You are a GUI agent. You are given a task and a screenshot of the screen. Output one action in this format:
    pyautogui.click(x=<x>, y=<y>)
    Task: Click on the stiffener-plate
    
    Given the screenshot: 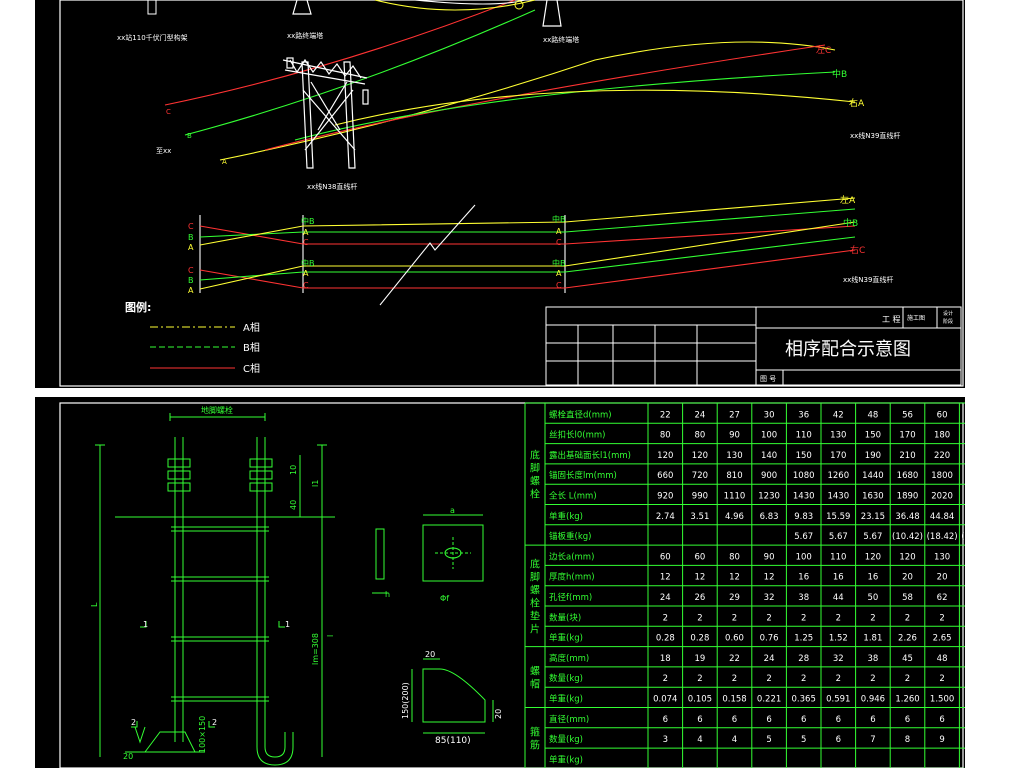 What is the action you would take?
    pyautogui.click(x=452, y=696)
    